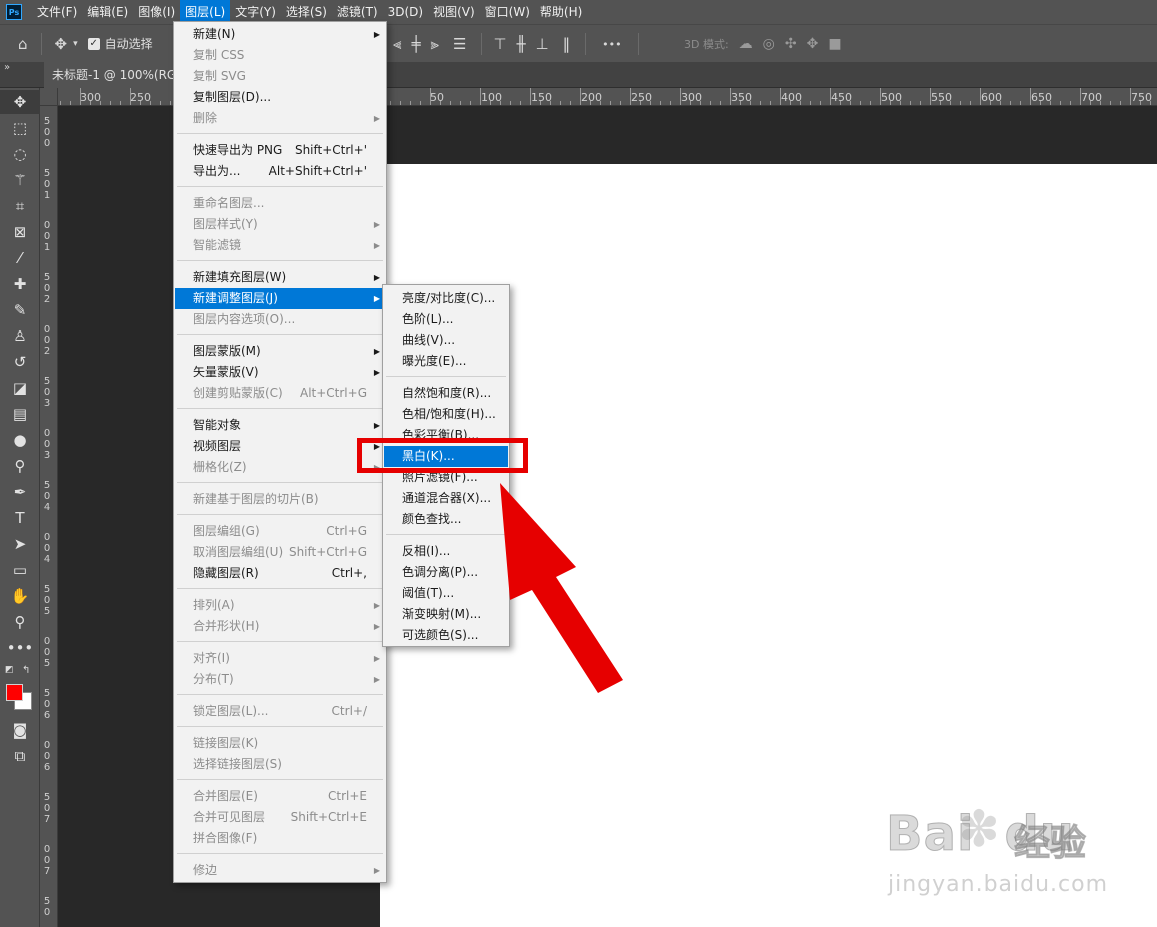 The height and width of the screenshot is (927, 1157). Describe the element at coordinates (521, 44) in the screenshot. I see `align-middle-icon: ╫` at that location.